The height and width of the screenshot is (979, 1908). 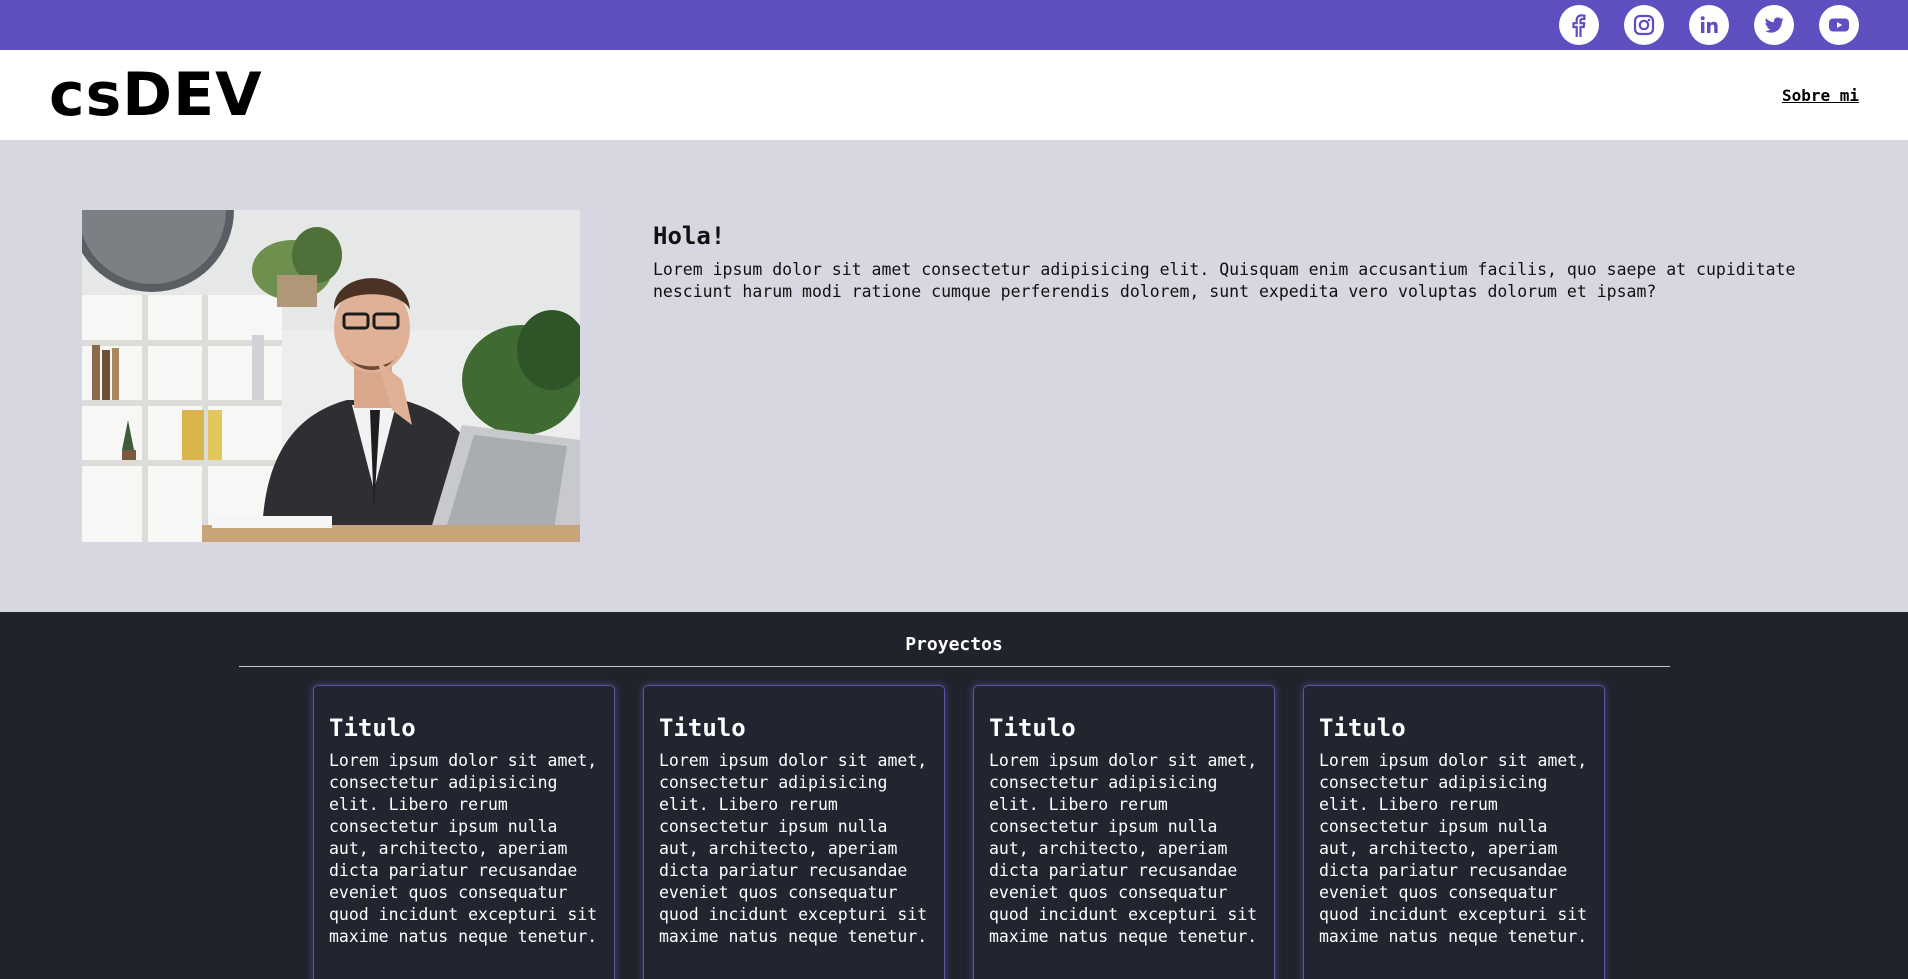 I want to click on linkedin-icon, so click(x=1709, y=25).